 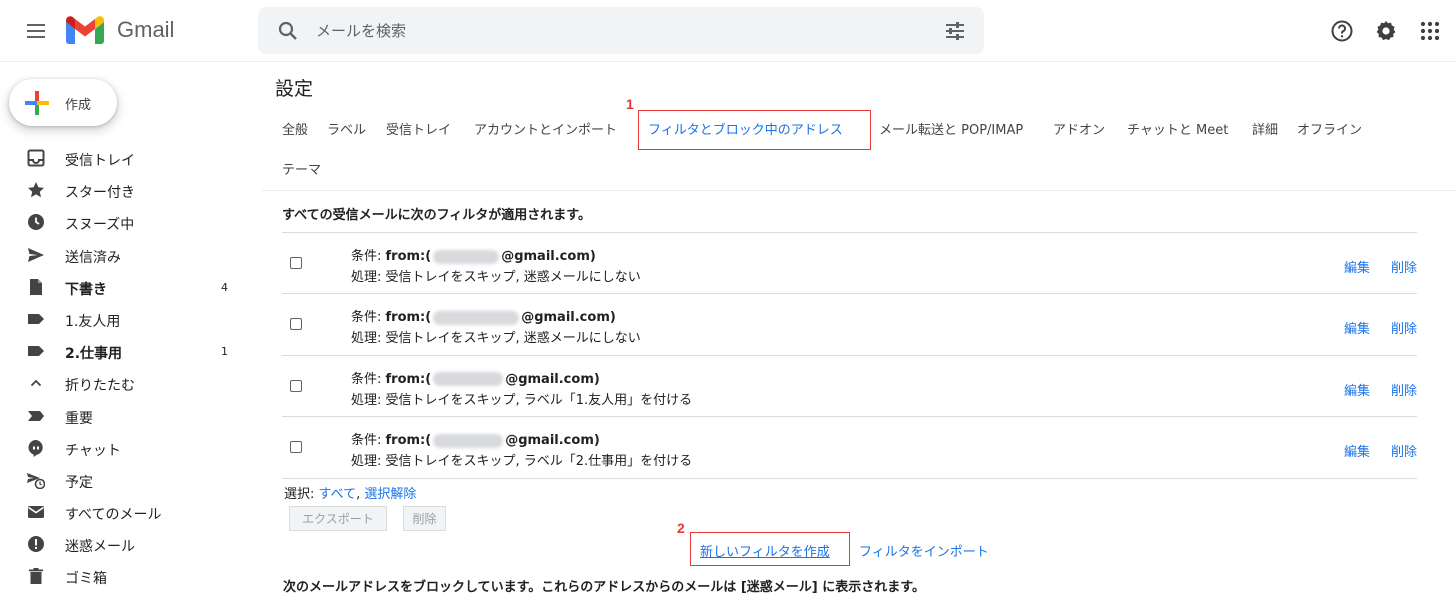 What do you see at coordinates (224, 287) in the screenshot?
I see `sidebar-item-count: 4` at bounding box center [224, 287].